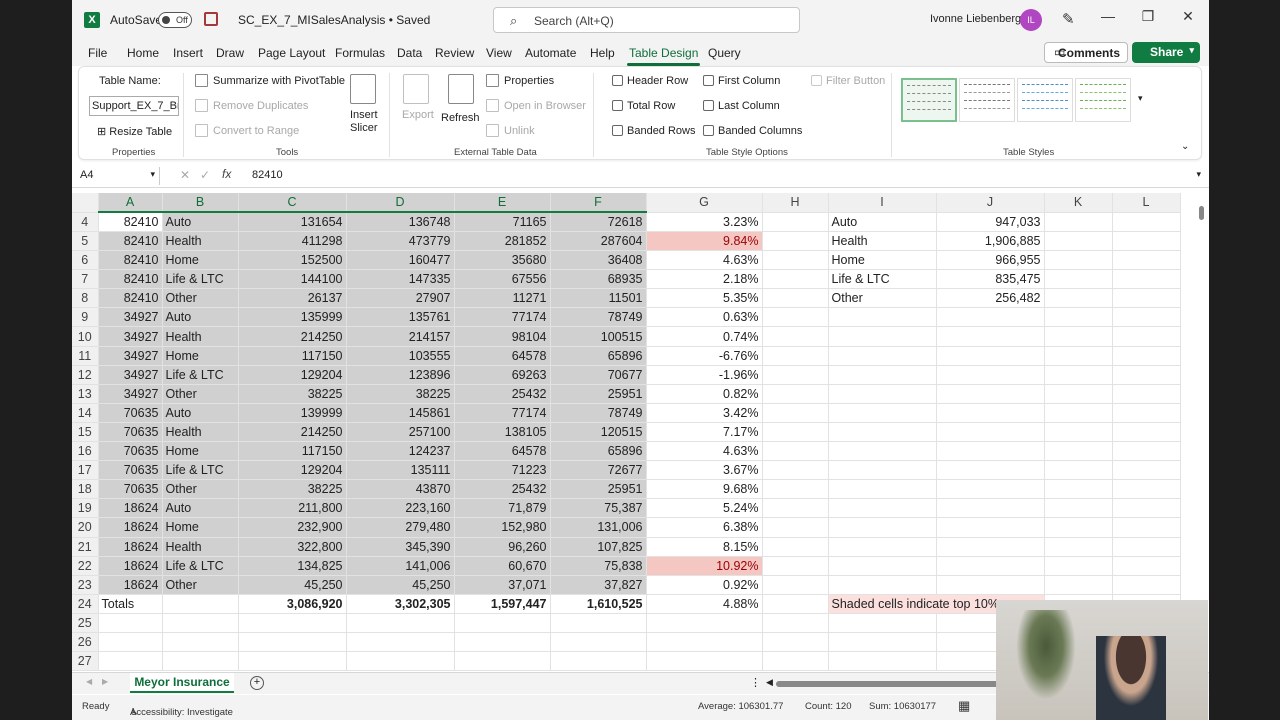 This screenshot has height=720, width=1280. I want to click on enter-icon: ✓, so click(205, 175).